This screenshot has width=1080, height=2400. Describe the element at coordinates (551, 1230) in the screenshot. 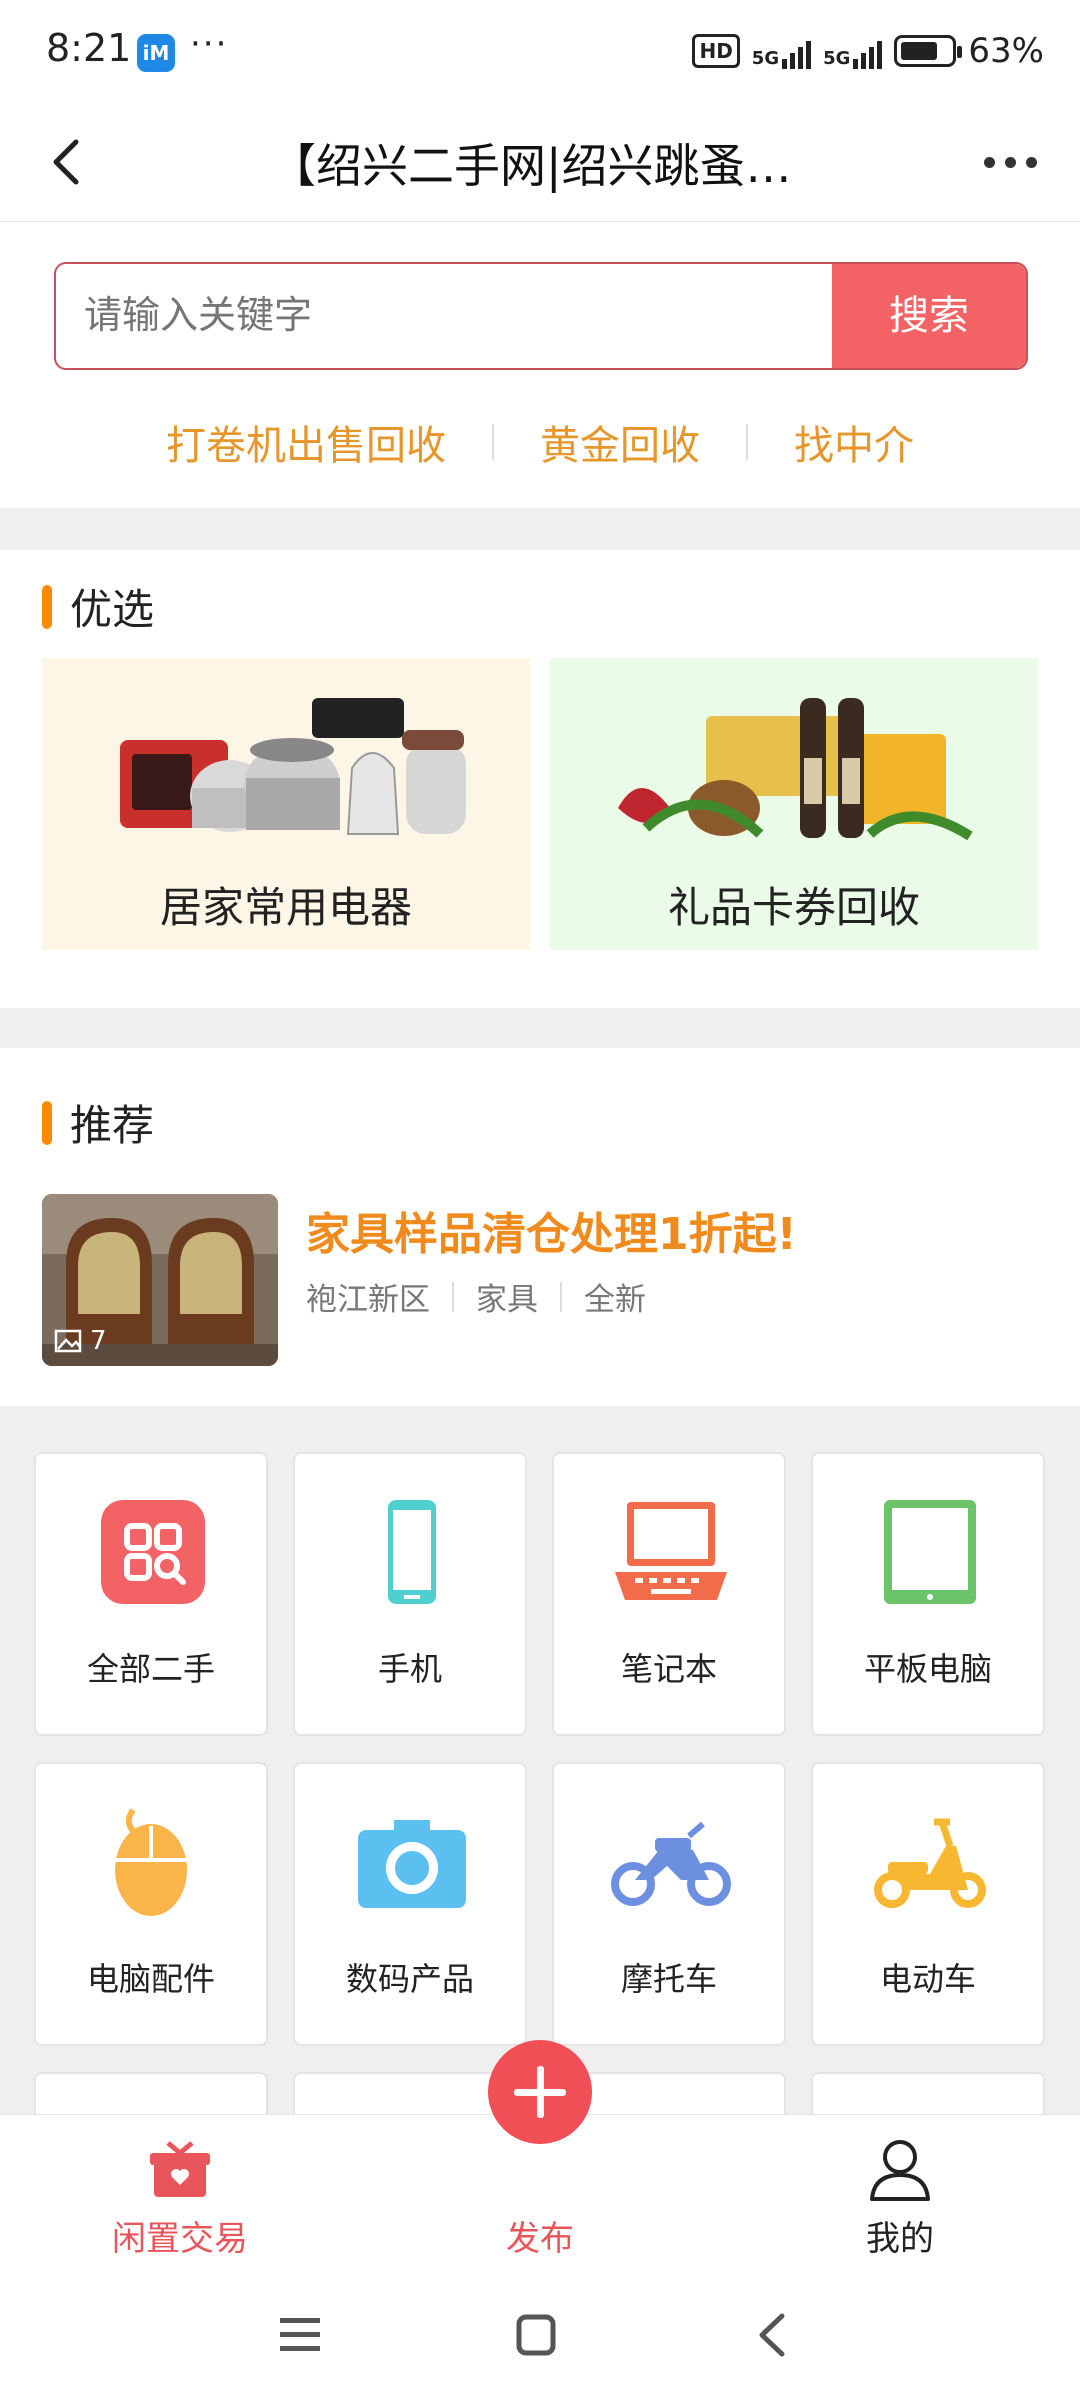

I see `listing-title: 家具样品清仓处理1折起!` at that location.